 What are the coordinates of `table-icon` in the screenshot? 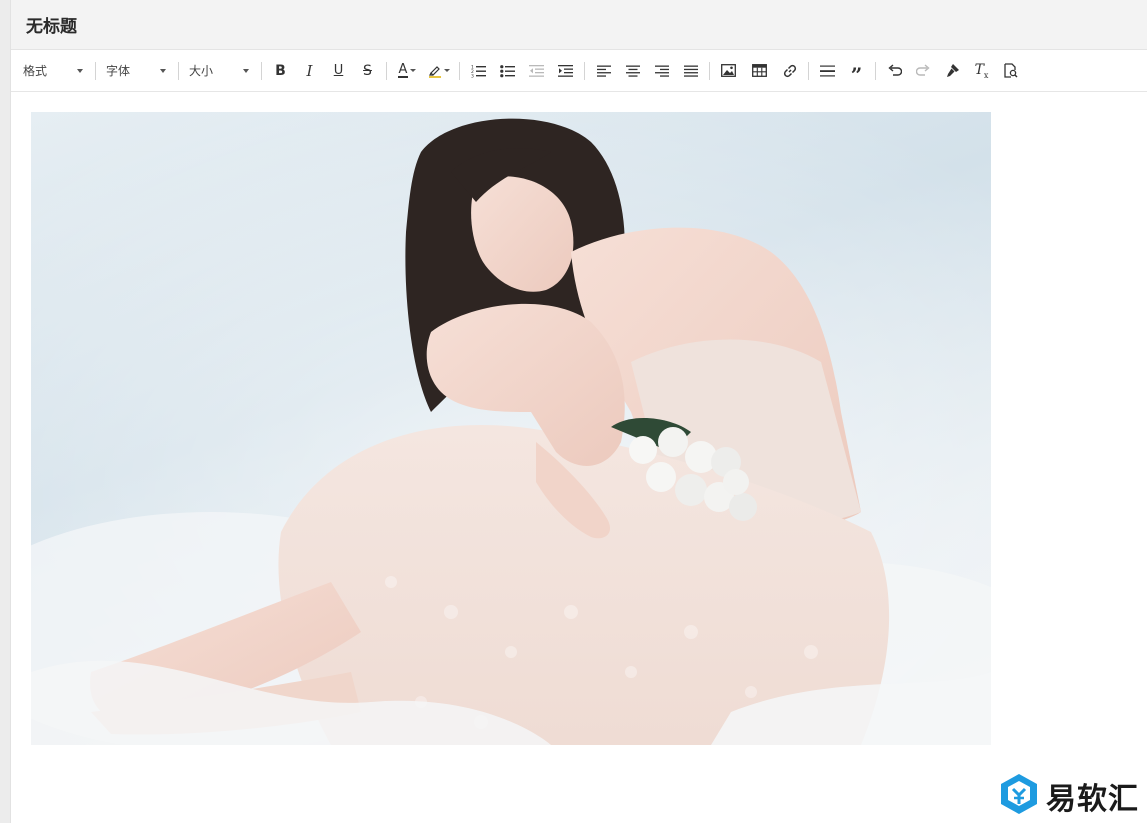 It's located at (759, 70).